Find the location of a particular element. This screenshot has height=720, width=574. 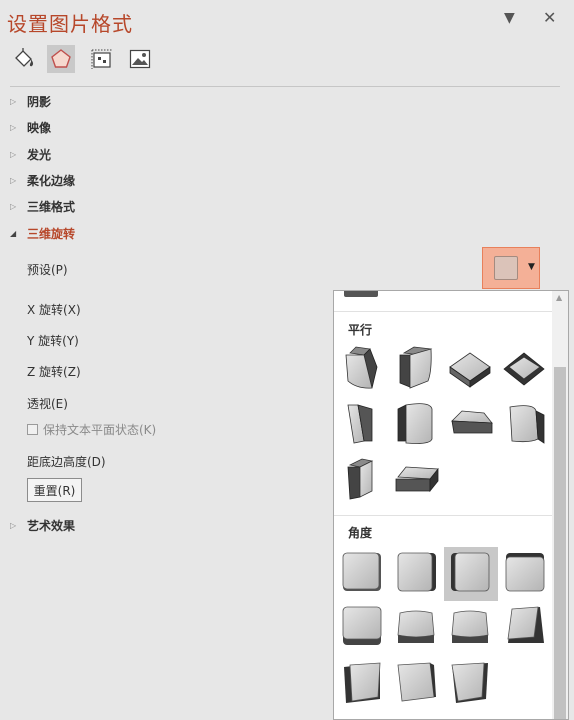

section-reflection: ▷ 映像 is located at coordinates (30, 127).